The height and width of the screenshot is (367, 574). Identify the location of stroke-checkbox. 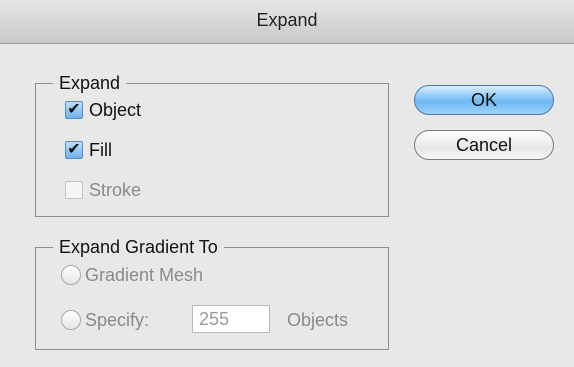
(74, 190).